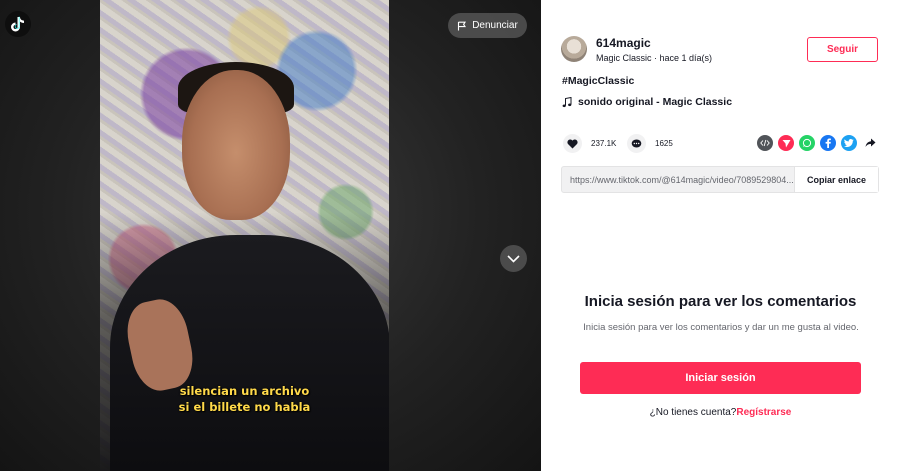  Describe the element at coordinates (786, 143) in the screenshot. I see `send-to-friends-icon` at that location.